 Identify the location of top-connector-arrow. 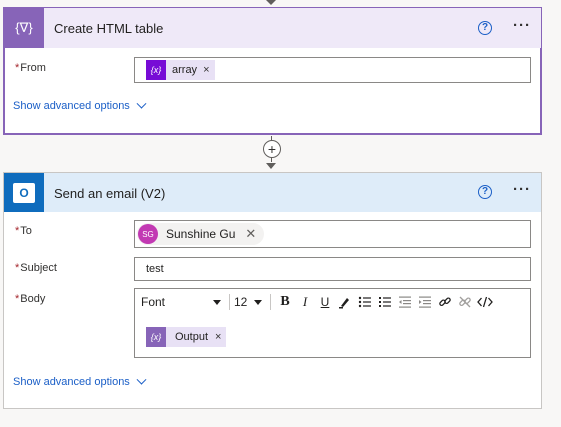
(271, 2).